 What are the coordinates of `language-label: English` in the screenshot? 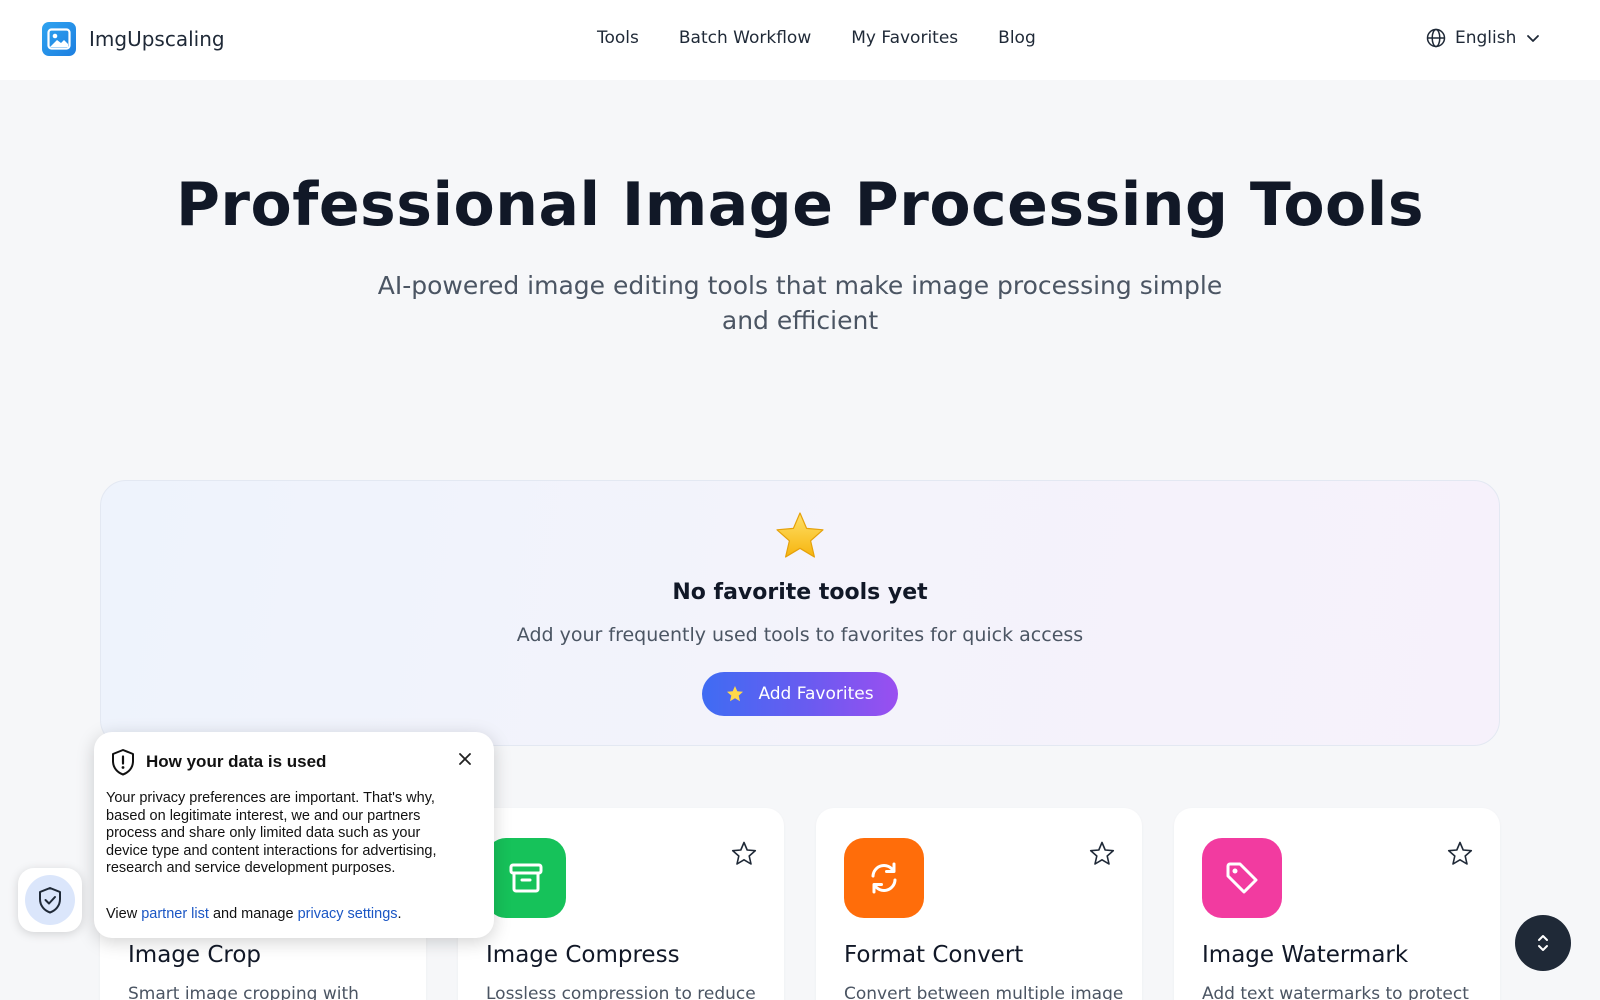 It's located at (1486, 38).